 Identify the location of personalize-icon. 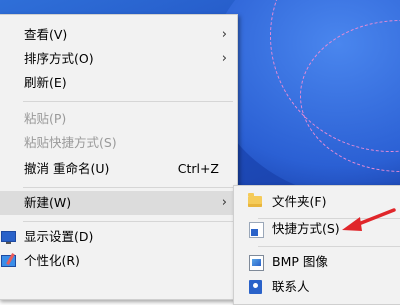
(8, 261).